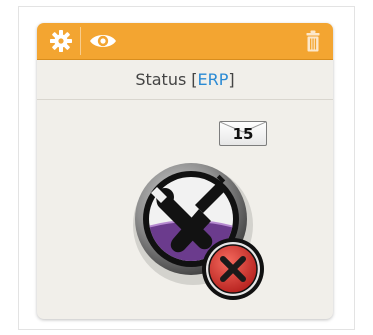  I want to click on notification-count: 15, so click(243, 134).